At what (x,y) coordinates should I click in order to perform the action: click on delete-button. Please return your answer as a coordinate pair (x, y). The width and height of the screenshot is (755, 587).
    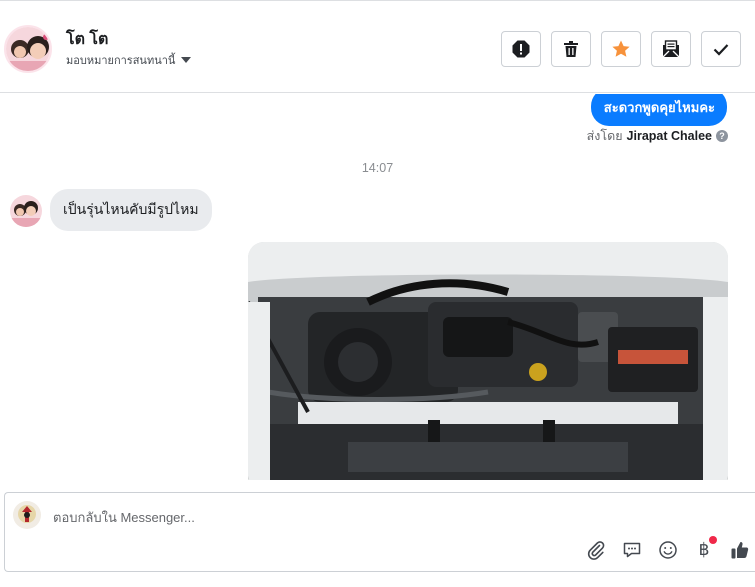
    Looking at the image, I should click on (571, 49).